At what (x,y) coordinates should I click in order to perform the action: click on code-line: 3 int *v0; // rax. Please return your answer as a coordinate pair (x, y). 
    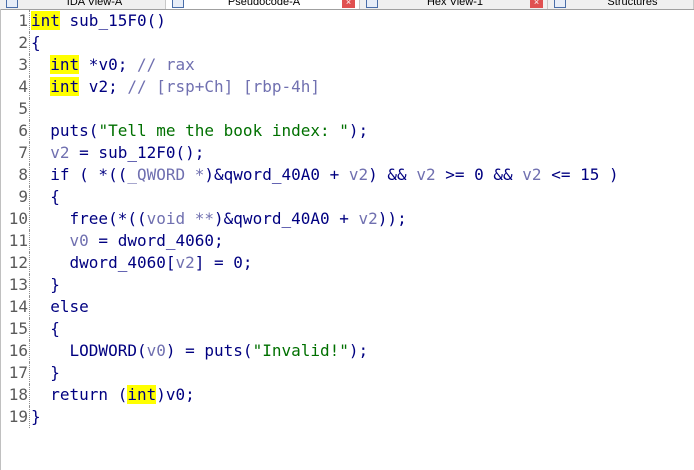
    Looking at the image, I should click on (347, 65).